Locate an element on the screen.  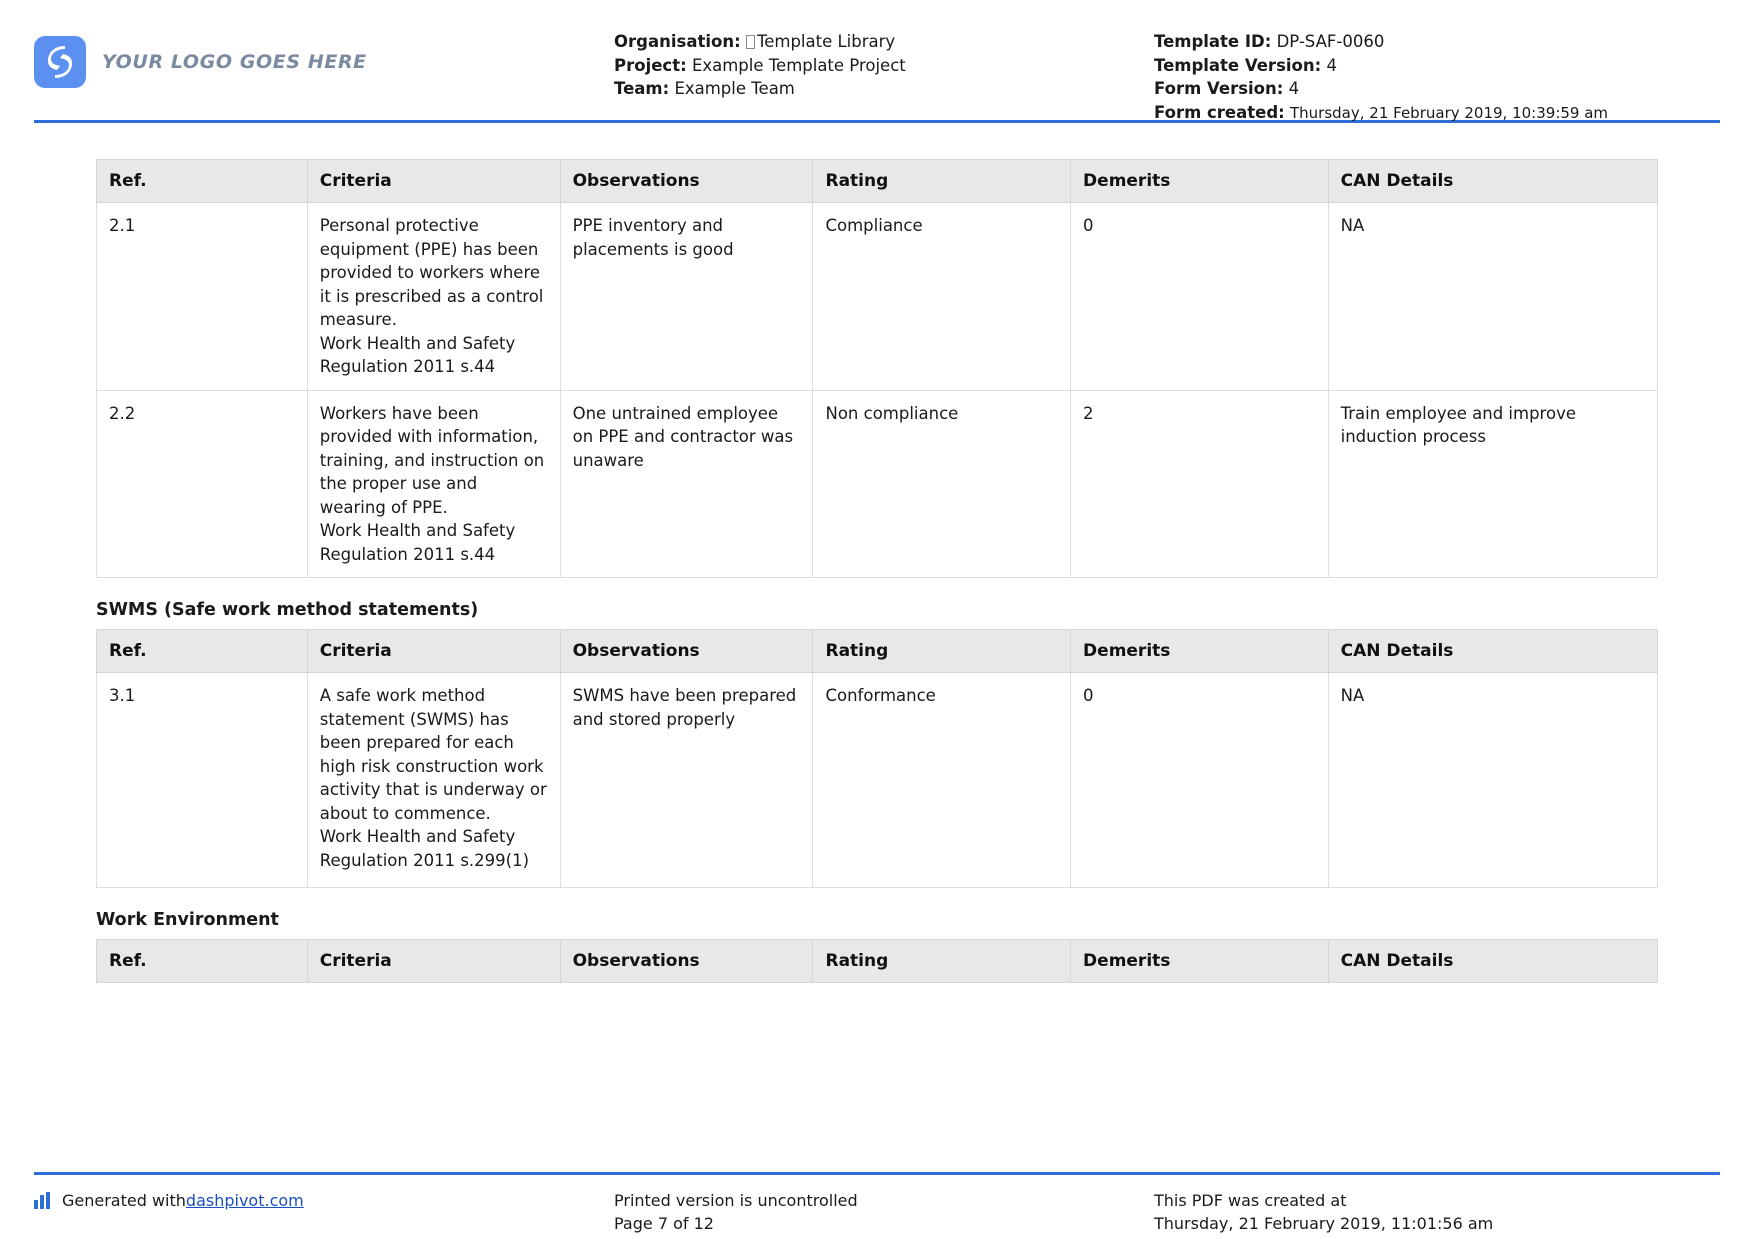
meta-form-version-value: 4 is located at coordinates (1294, 88).